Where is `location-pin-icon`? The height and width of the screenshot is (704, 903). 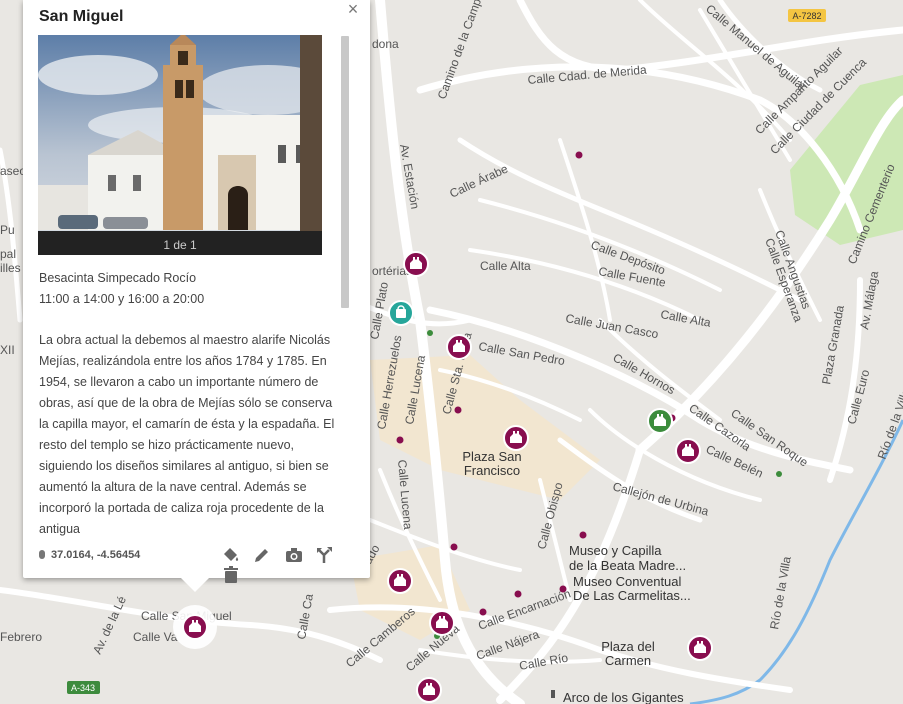
location-pin-icon is located at coordinates (42, 554).